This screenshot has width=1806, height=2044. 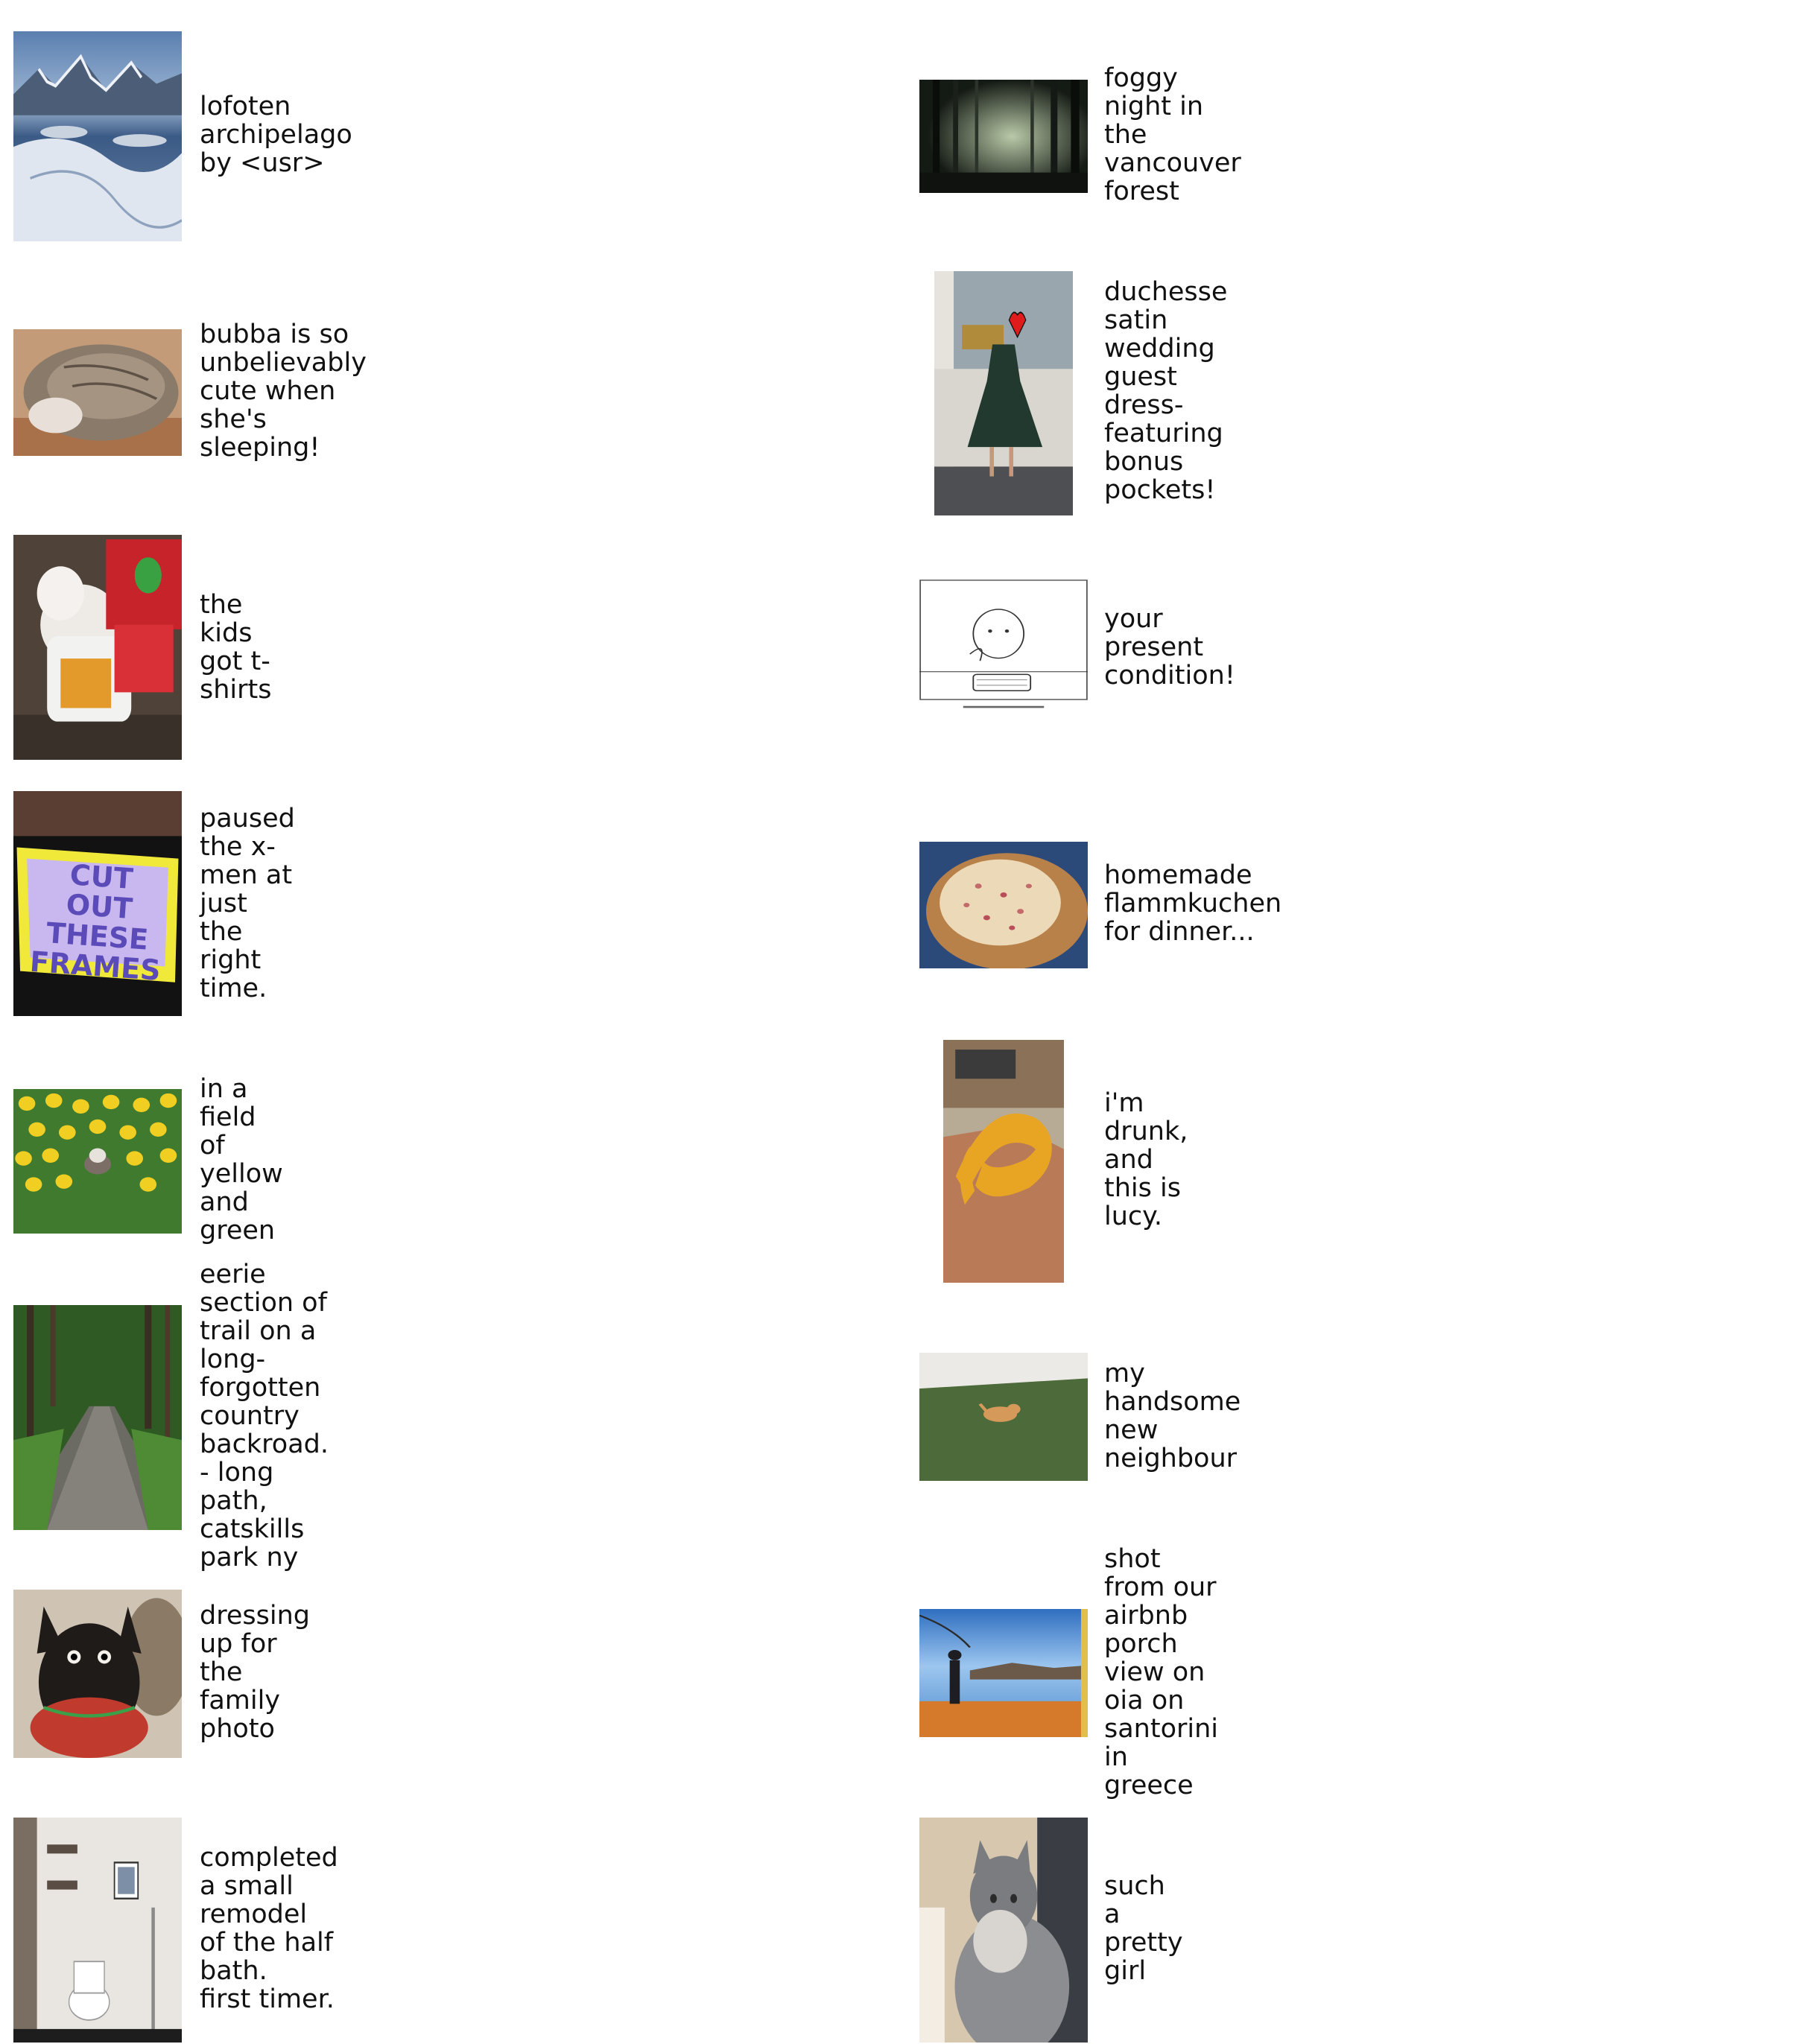 What do you see at coordinates (255, 1673) in the screenshot?
I see `caption-text: dressing up for the family photo` at bounding box center [255, 1673].